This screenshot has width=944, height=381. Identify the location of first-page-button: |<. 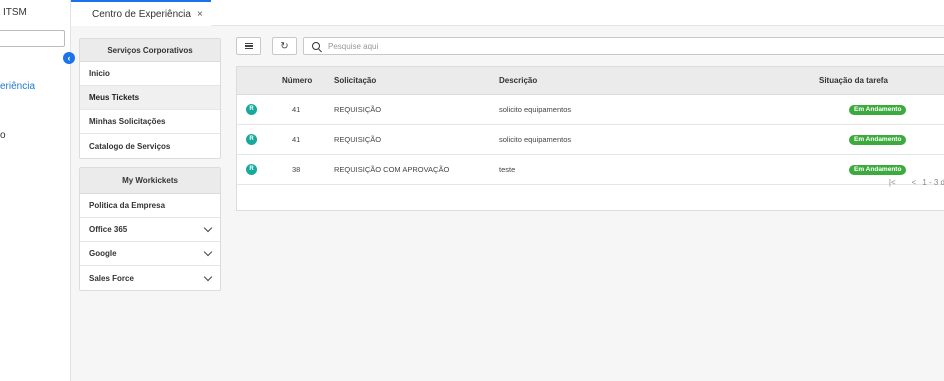
(892, 182).